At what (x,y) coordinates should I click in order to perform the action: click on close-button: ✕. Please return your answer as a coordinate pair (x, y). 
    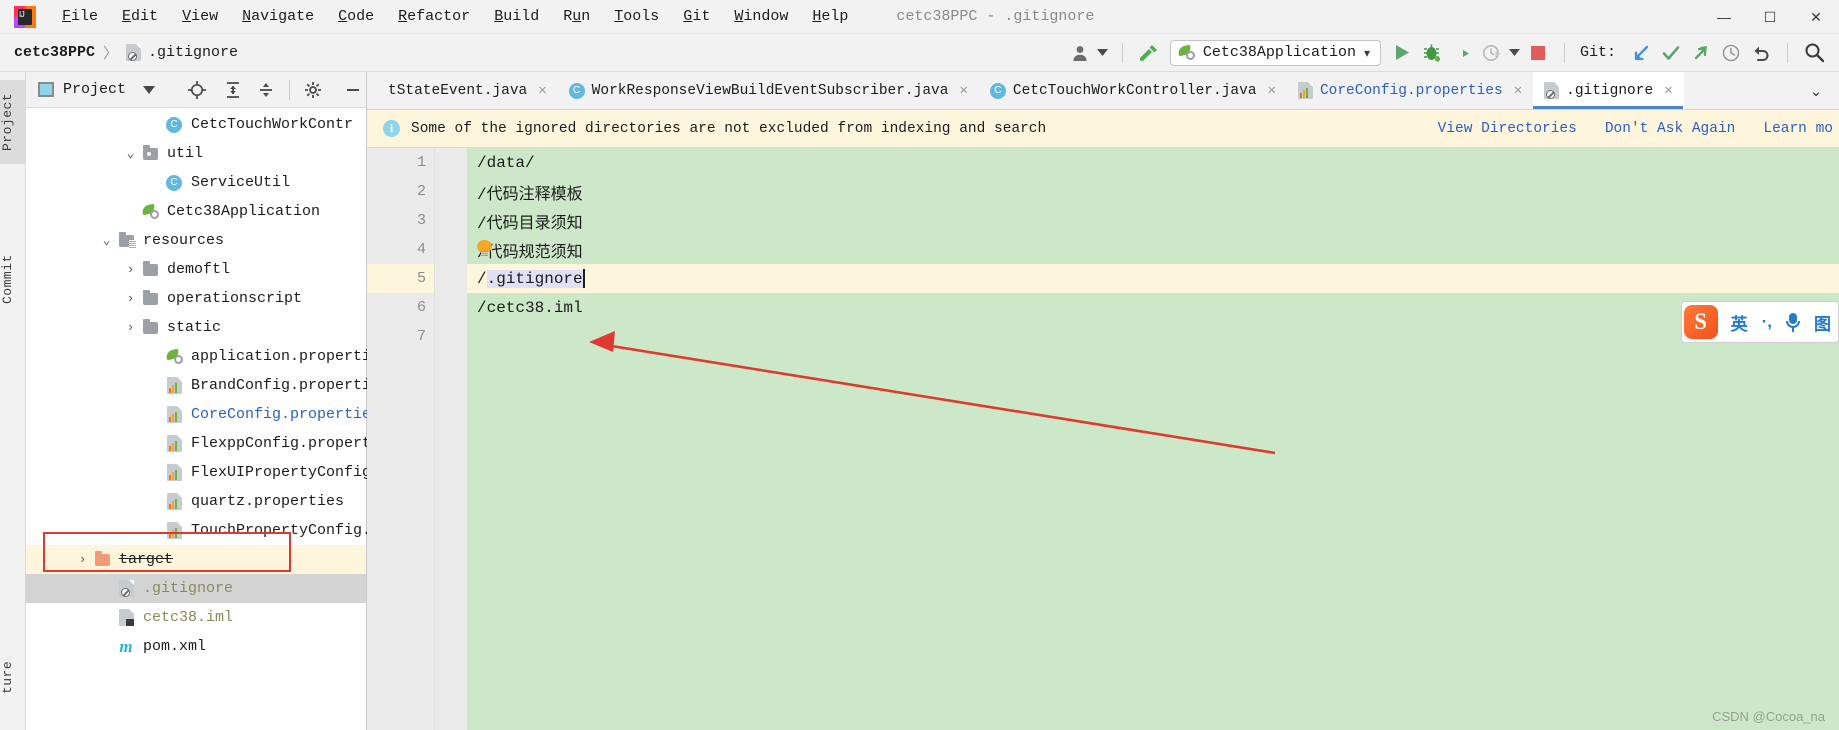
    Looking at the image, I should click on (1816, 17).